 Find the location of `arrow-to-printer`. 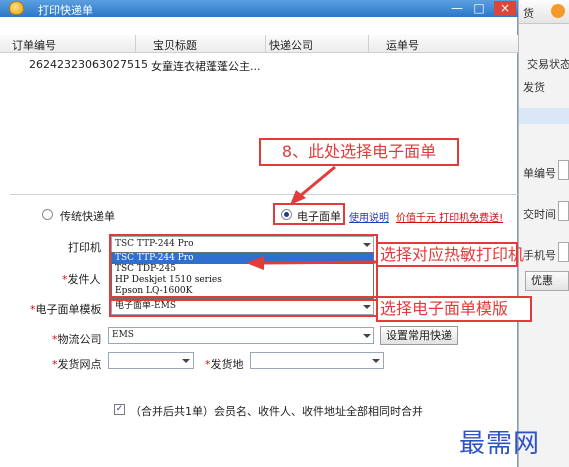

arrow-to-printer is located at coordinates (319, 262).